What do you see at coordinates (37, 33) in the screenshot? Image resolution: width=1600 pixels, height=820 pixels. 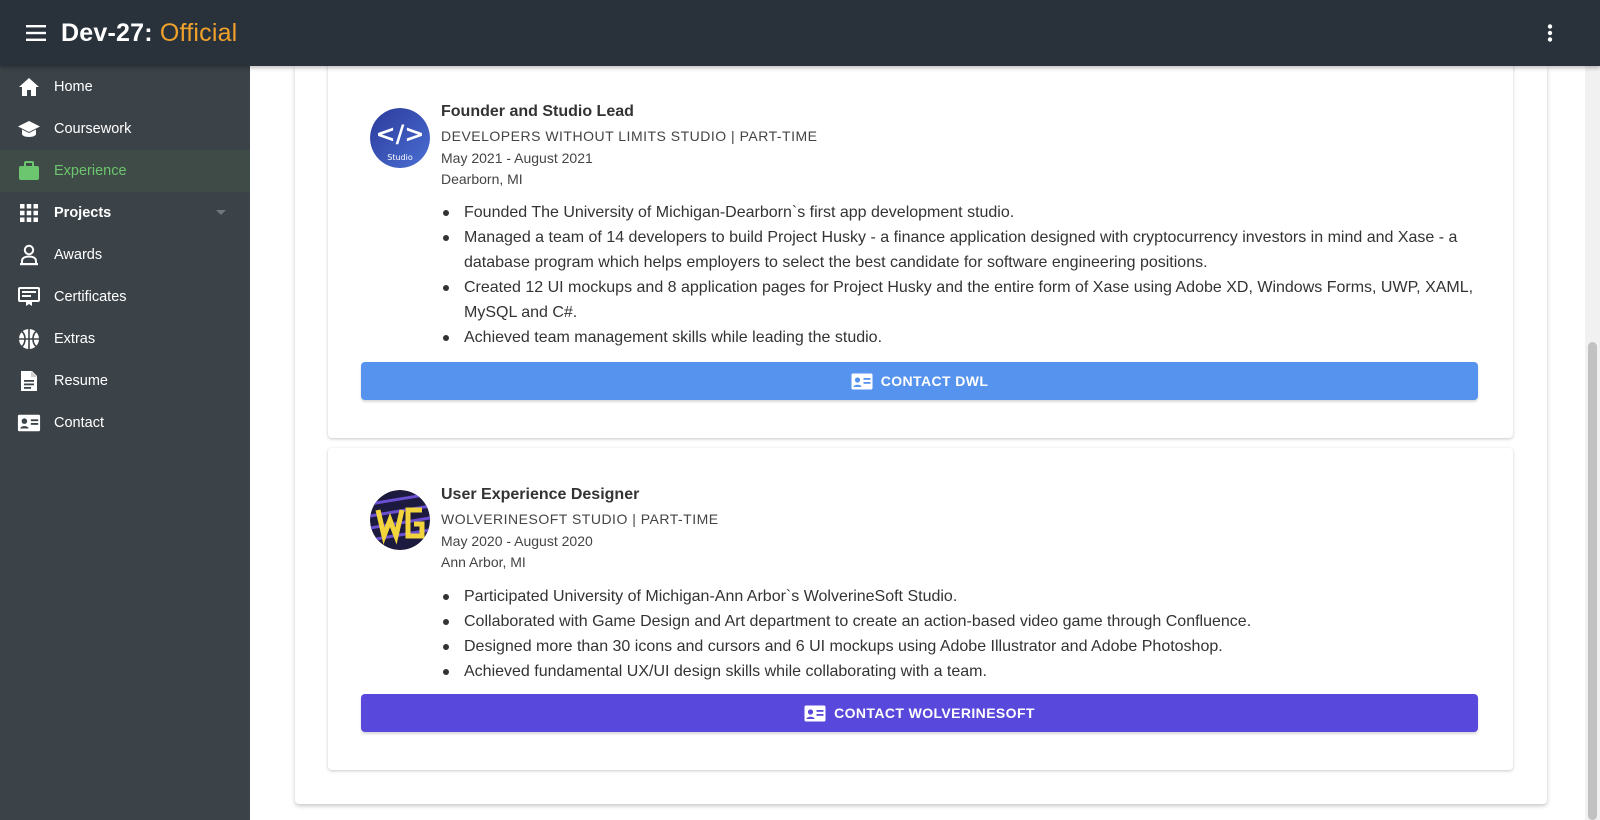 I see `hamburger-menu-icon` at bounding box center [37, 33].